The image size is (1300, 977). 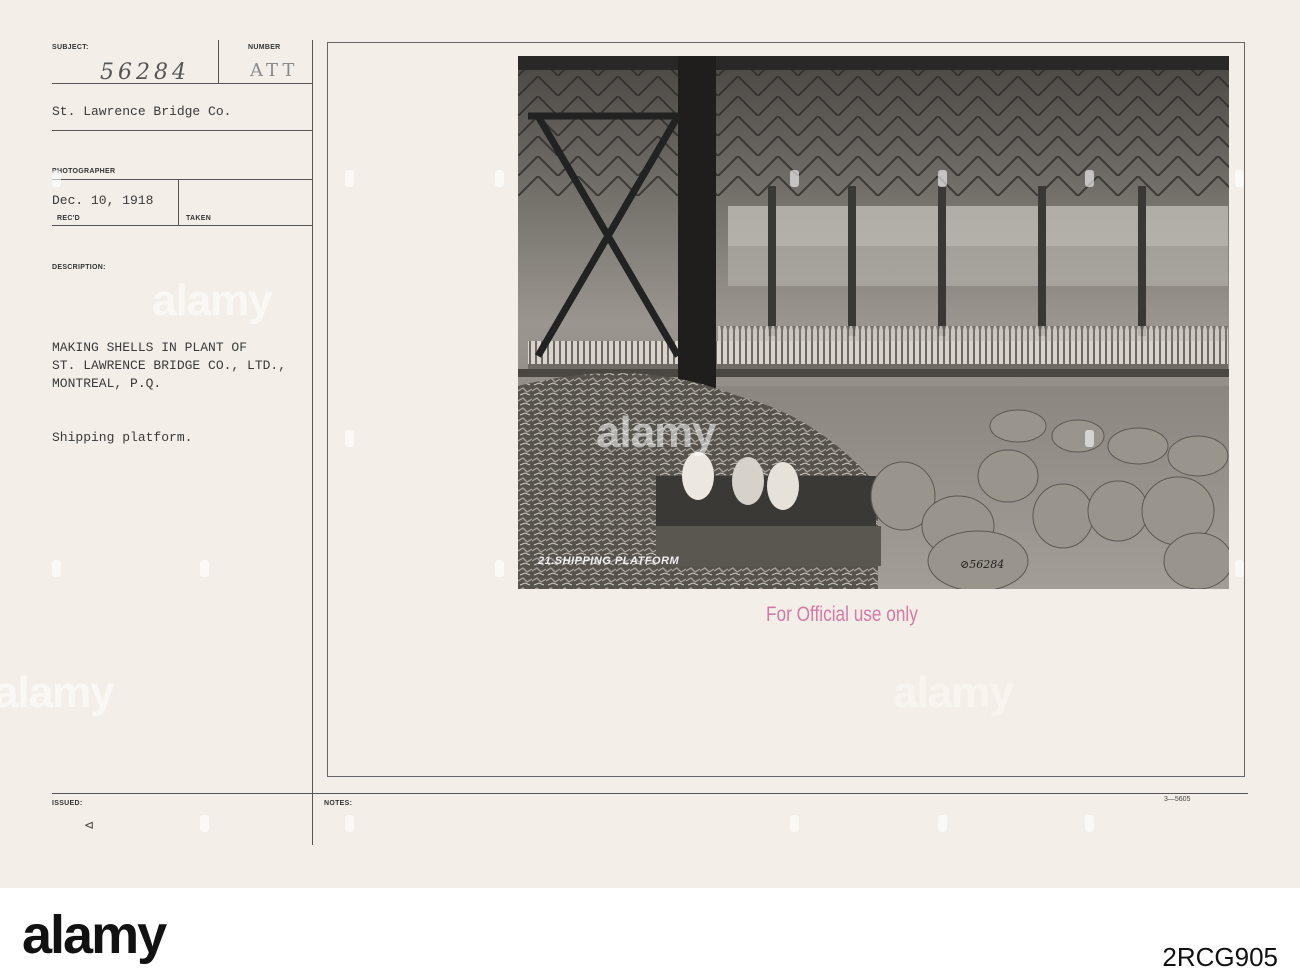 I want to click on stock-footer-band, so click(x=650, y=932).